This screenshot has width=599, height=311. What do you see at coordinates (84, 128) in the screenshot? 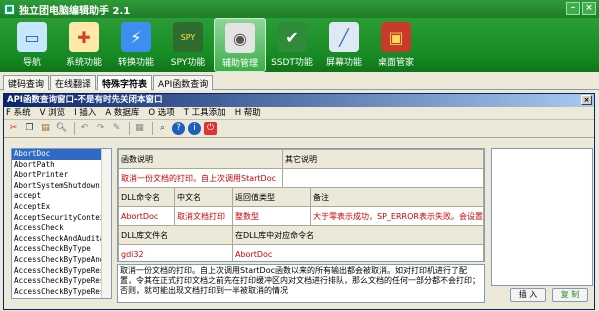
I see `undo-icon: ↶` at bounding box center [84, 128].